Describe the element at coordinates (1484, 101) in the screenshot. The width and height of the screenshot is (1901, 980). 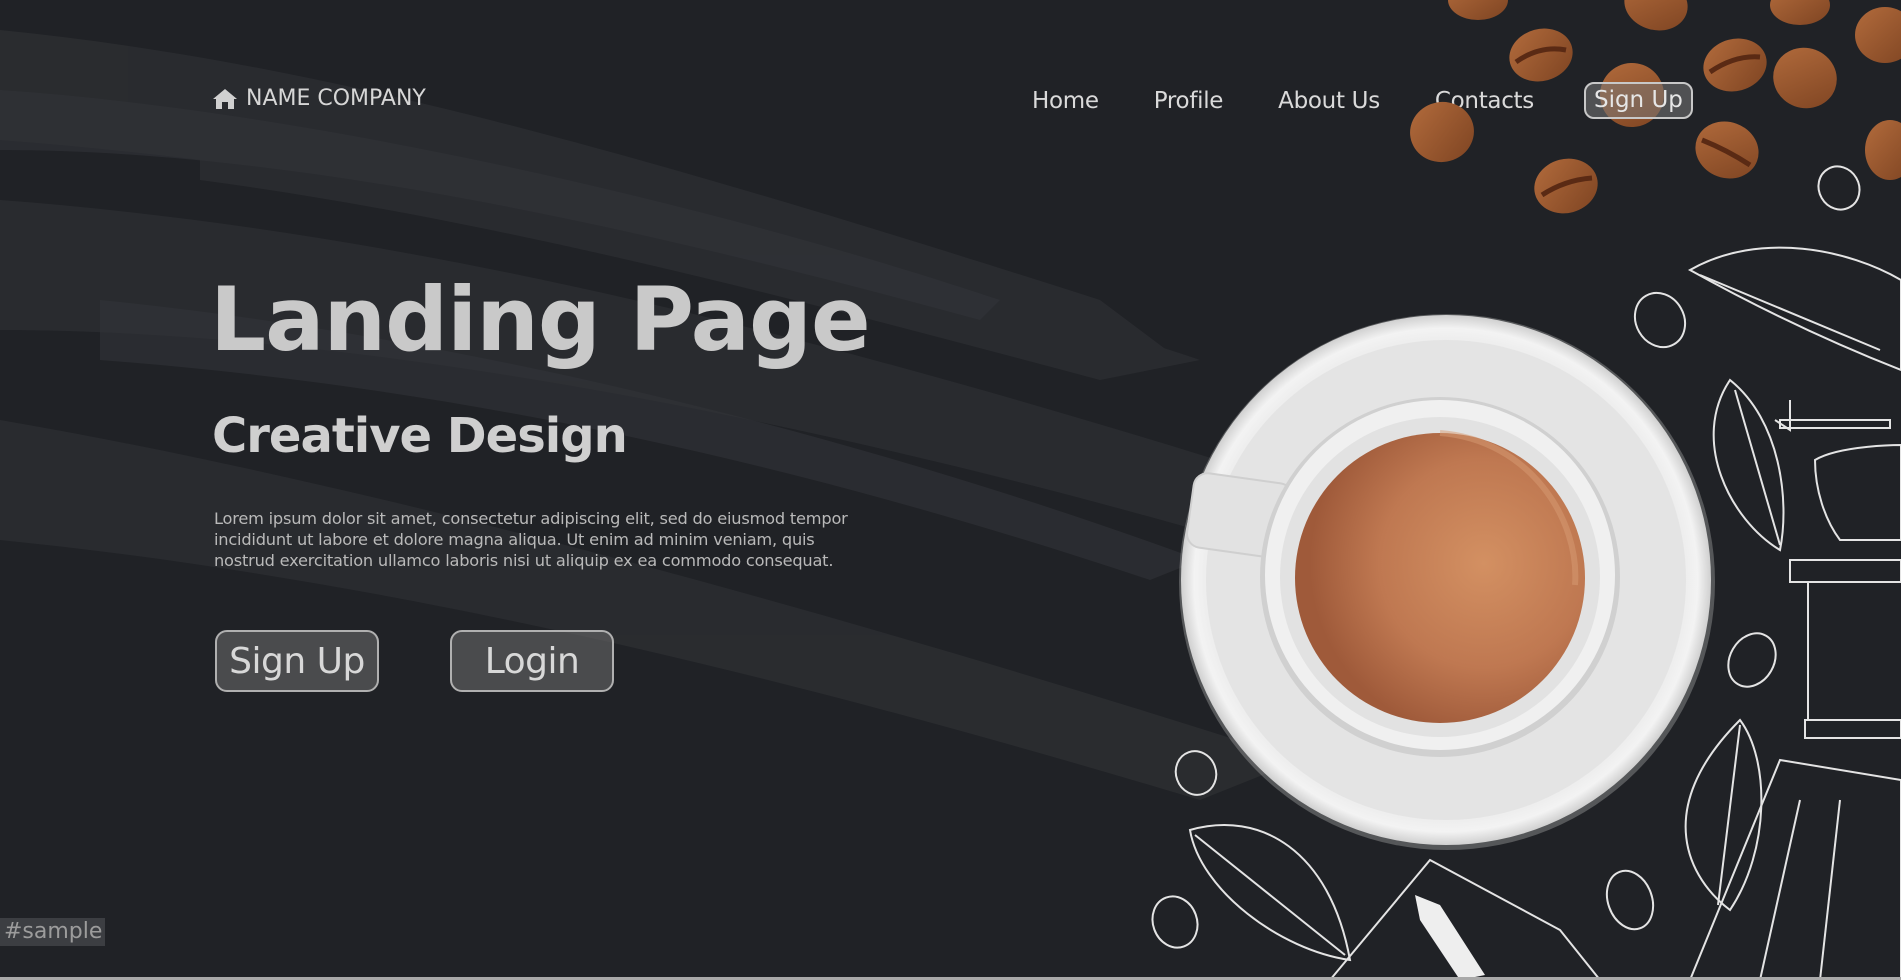
I see `nav-contacts: Contacts` at that location.